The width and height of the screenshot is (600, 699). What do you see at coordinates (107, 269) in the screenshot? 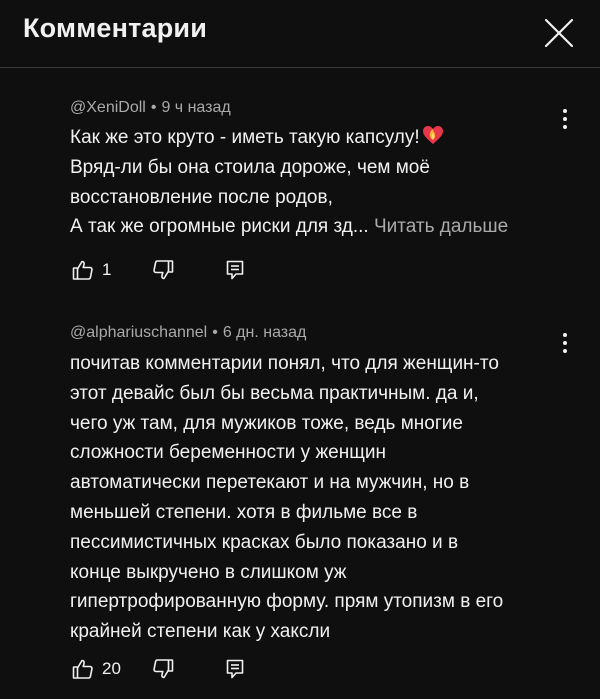
I see `like-count: 1` at bounding box center [107, 269].